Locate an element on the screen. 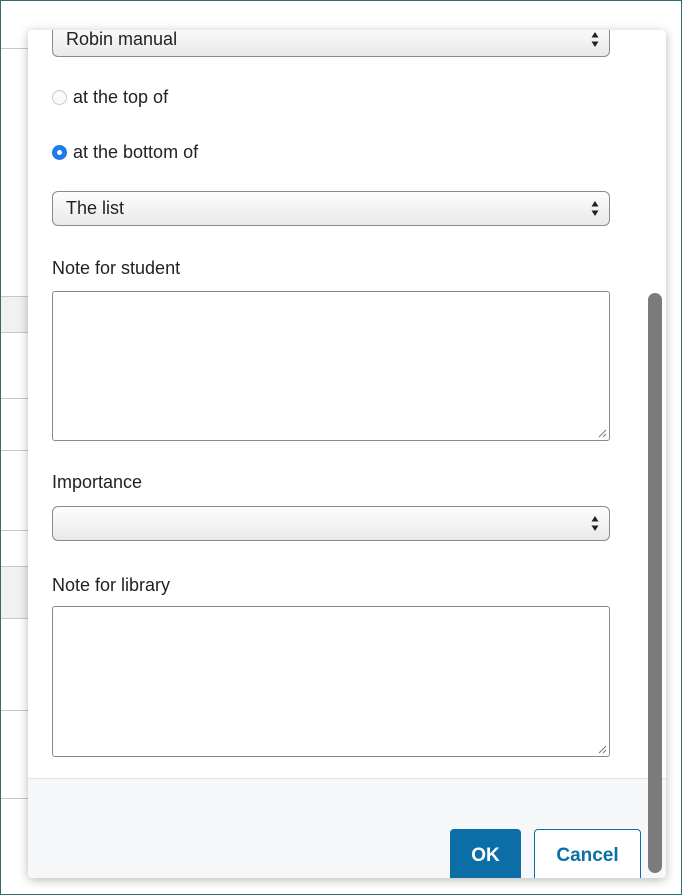  position-option-bottom: at the bottom of is located at coordinates (125, 152).